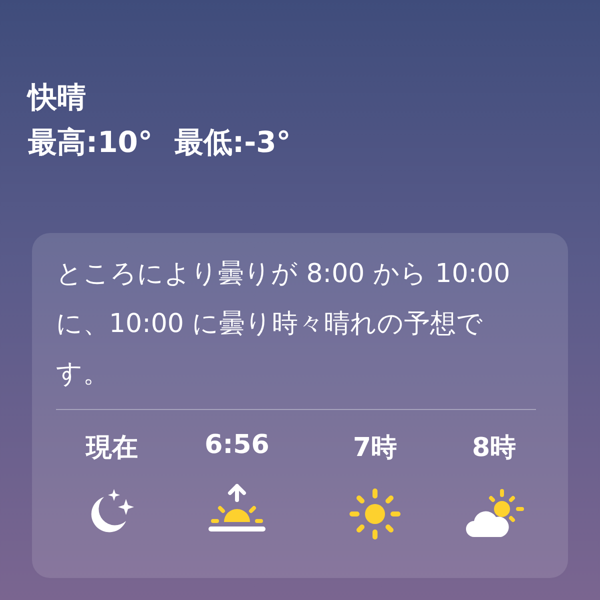 The image size is (600, 600). Describe the element at coordinates (494, 448) in the screenshot. I see `hour-label: 8時` at that location.